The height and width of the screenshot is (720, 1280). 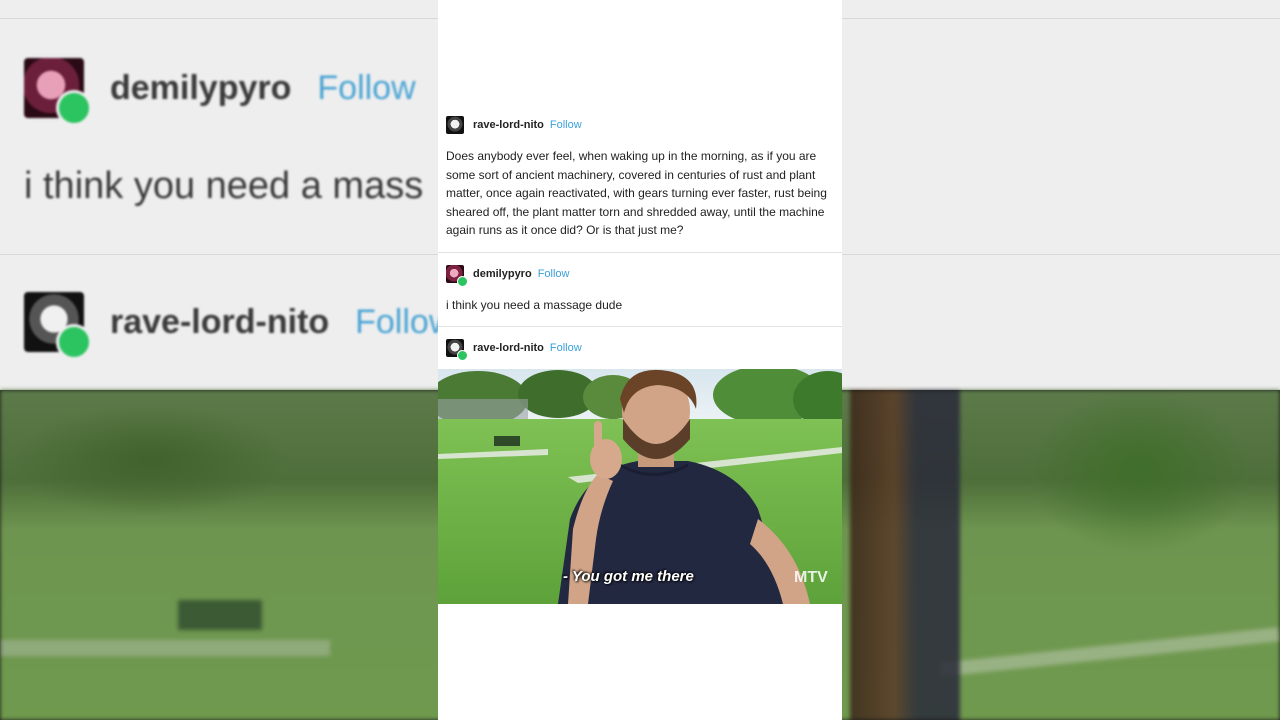 What do you see at coordinates (640, 275) in the screenshot?
I see `post-header: demilypyro Follow` at bounding box center [640, 275].